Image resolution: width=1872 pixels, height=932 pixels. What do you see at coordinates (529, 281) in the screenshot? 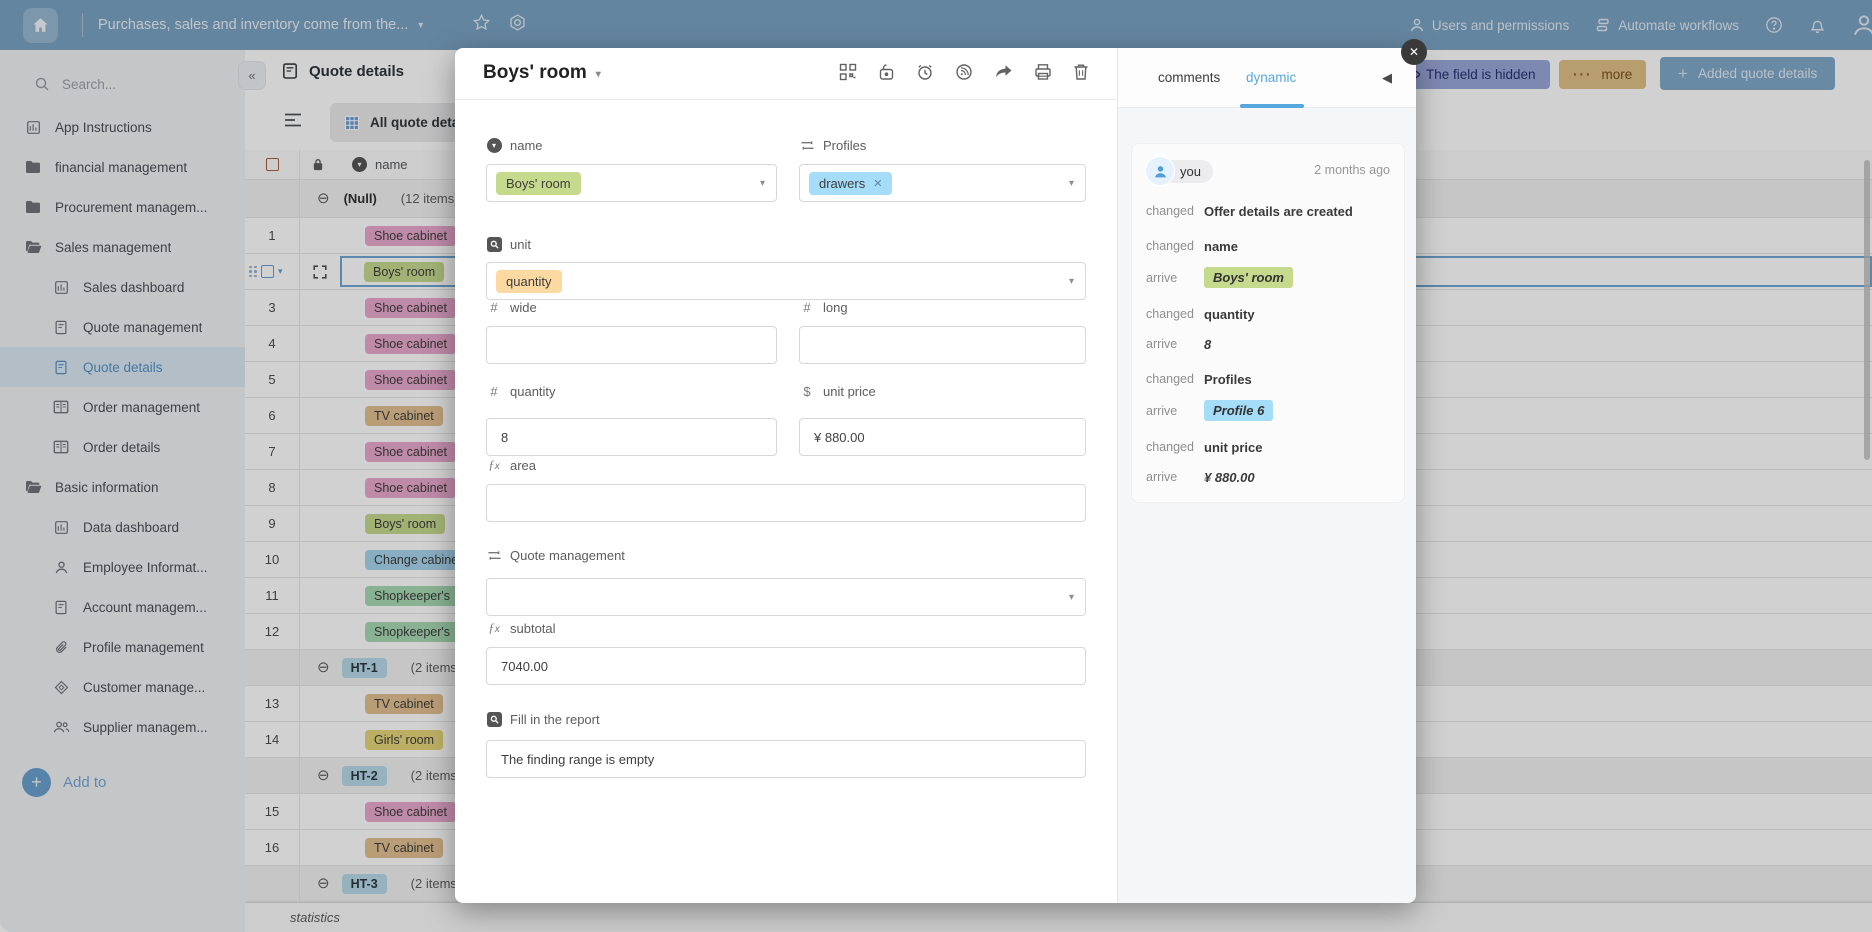
I see `field-tag: quantity` at bounding box center [529, 281].